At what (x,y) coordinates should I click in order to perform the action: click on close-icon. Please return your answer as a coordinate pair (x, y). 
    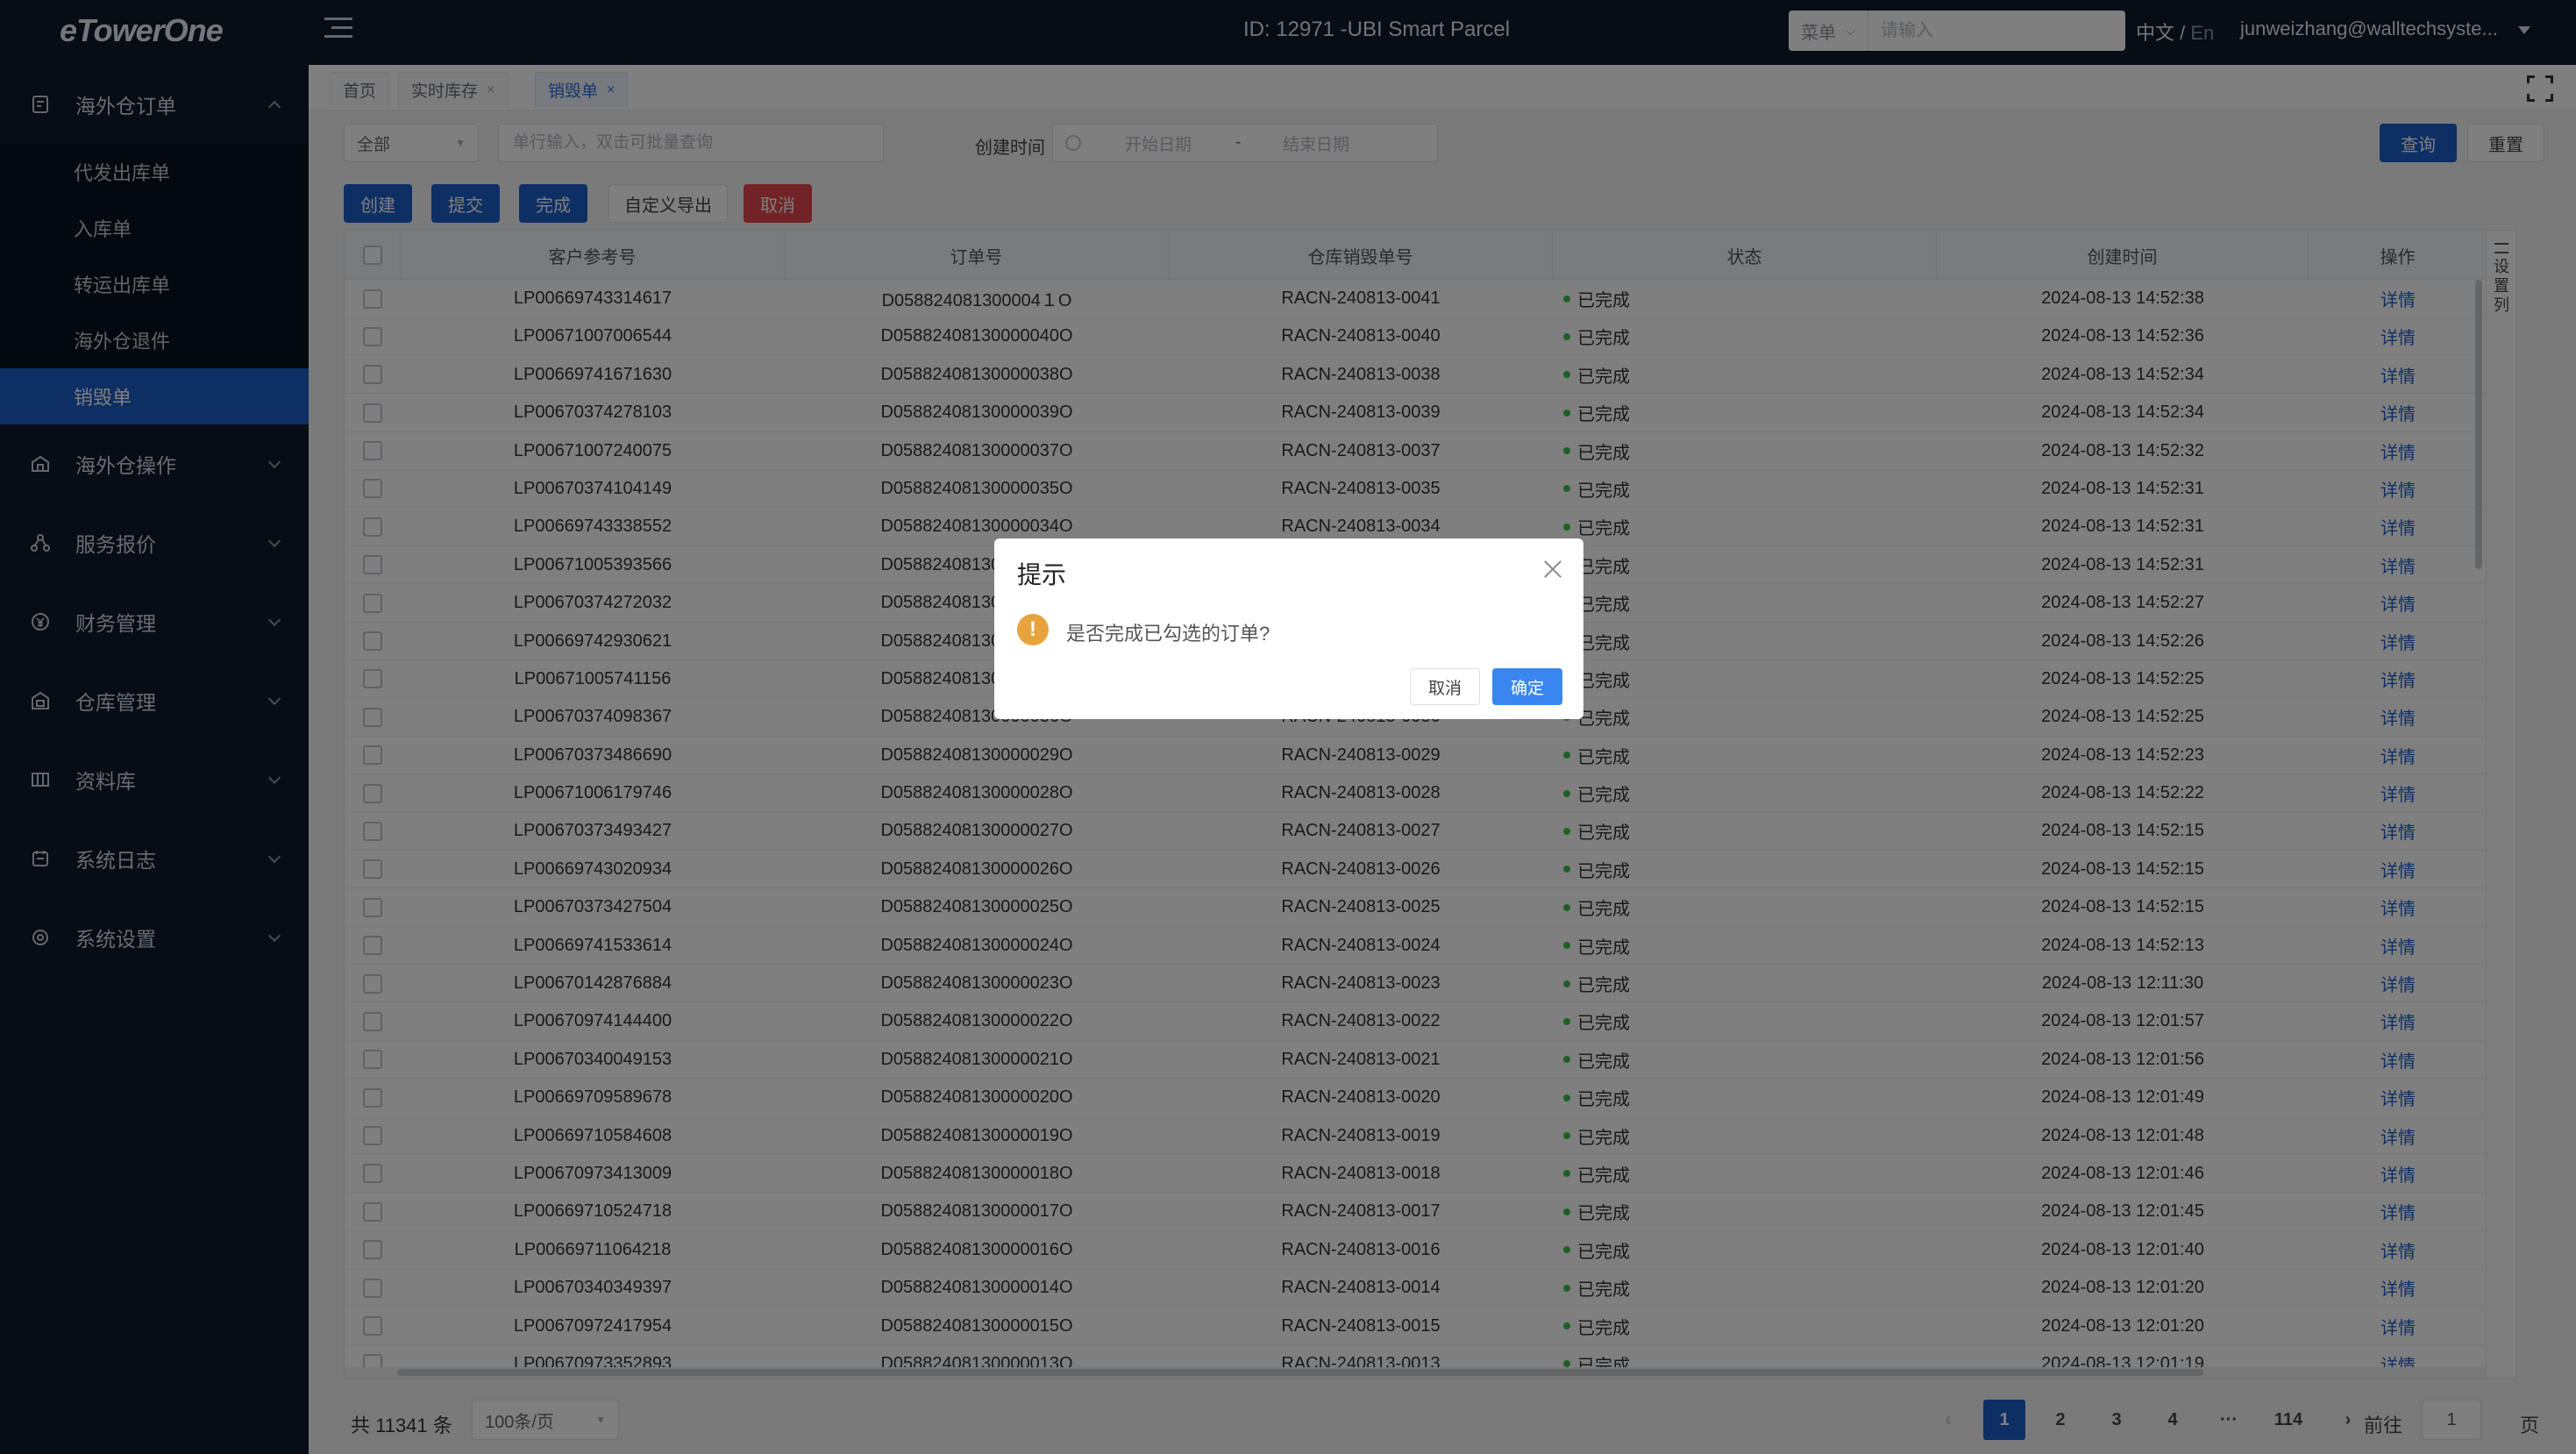
    Looking at the image, I should click on (1552, 570).